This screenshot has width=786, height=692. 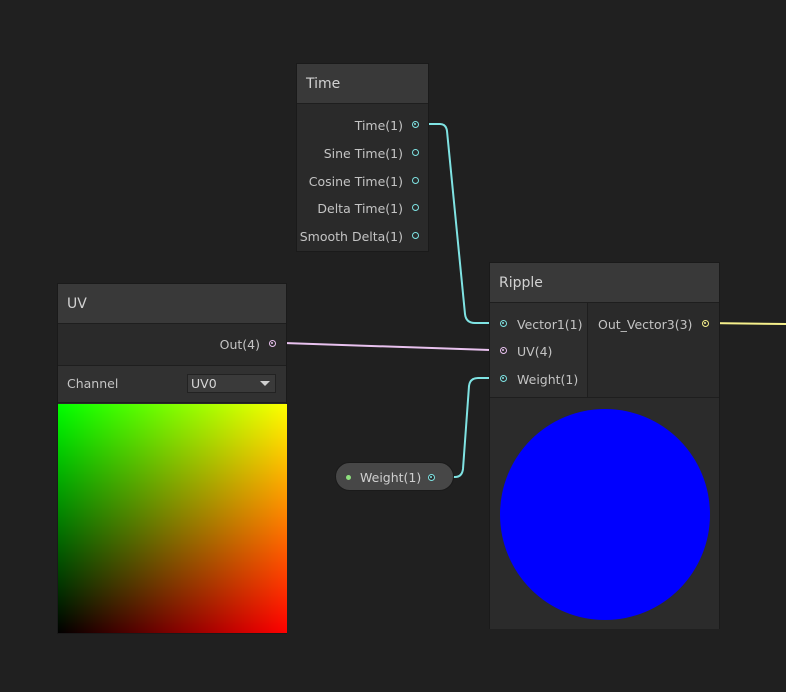 I want to click on time-output-smooth-delta: Smooth Delta(1), so click(x=350, y=237).